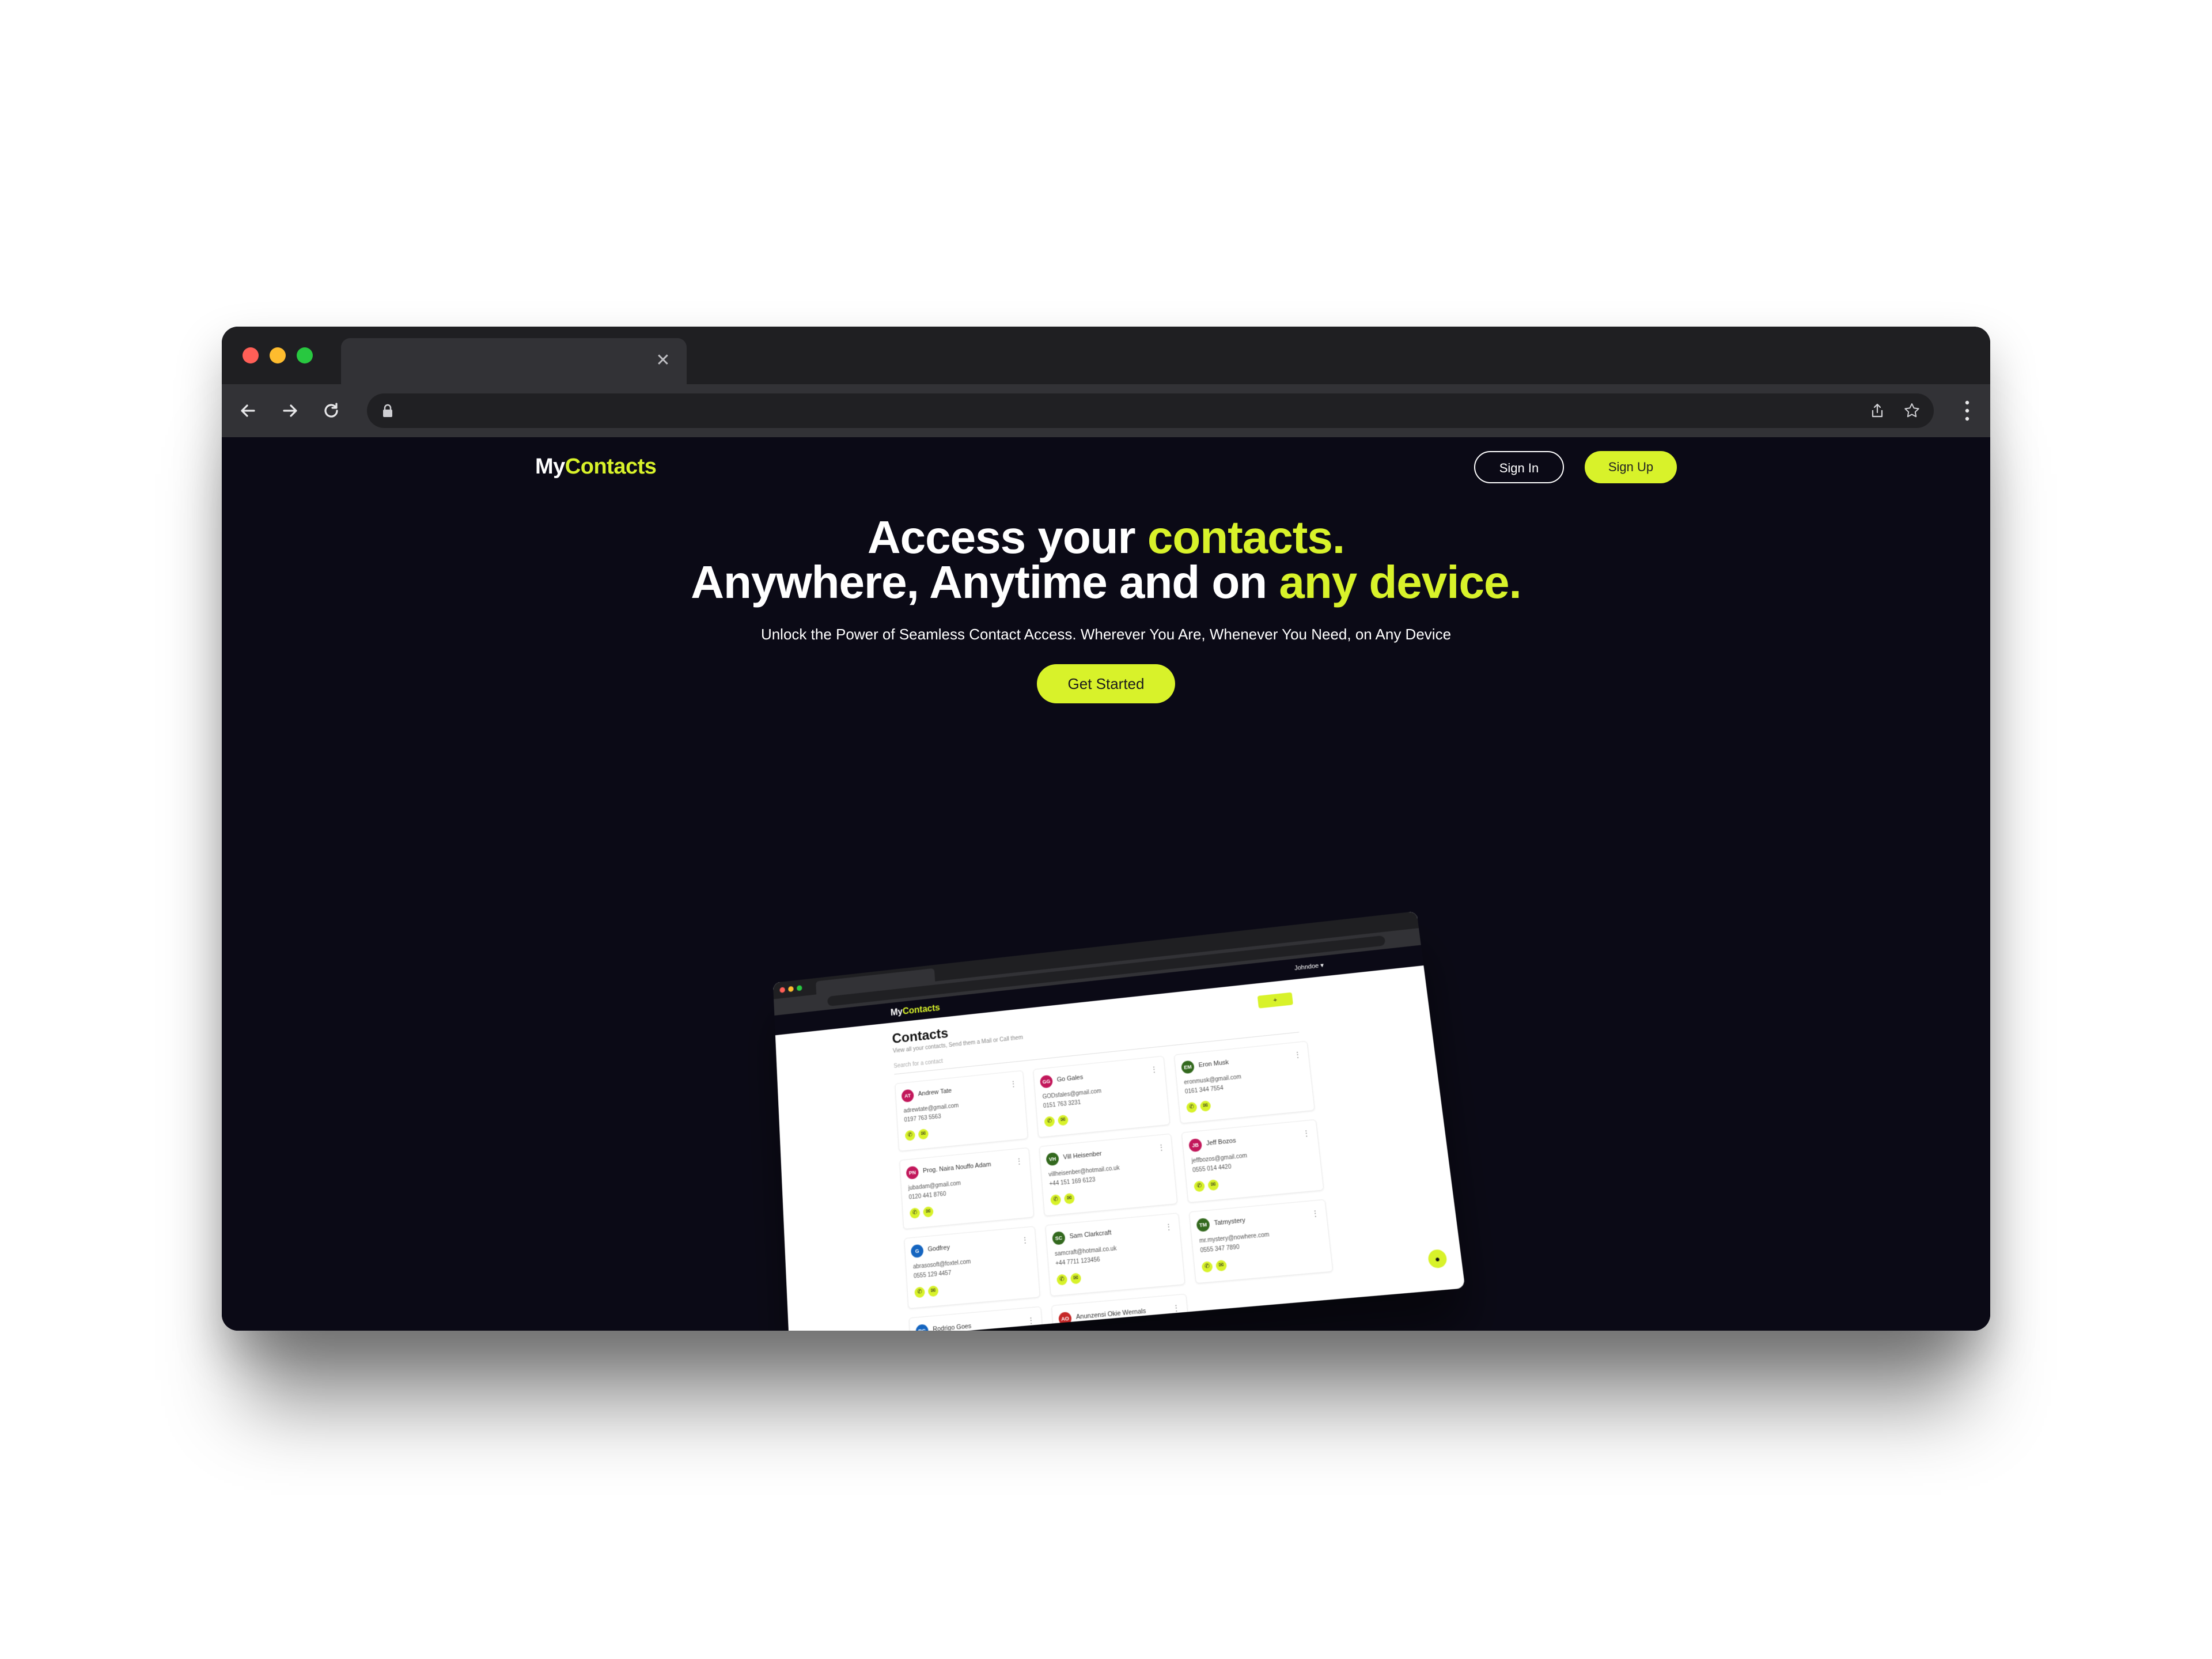  I want to click on contact-phone: 0120 441 8760, so click(927, 1196).